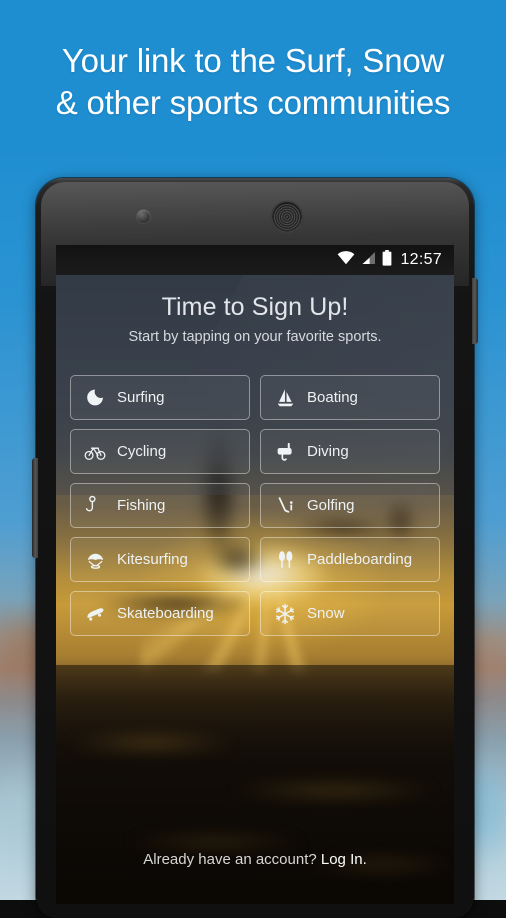 This screenshot has height=918, width=506. I want to click on sport-chip-label: Kitesurfing, so click(152, 559).